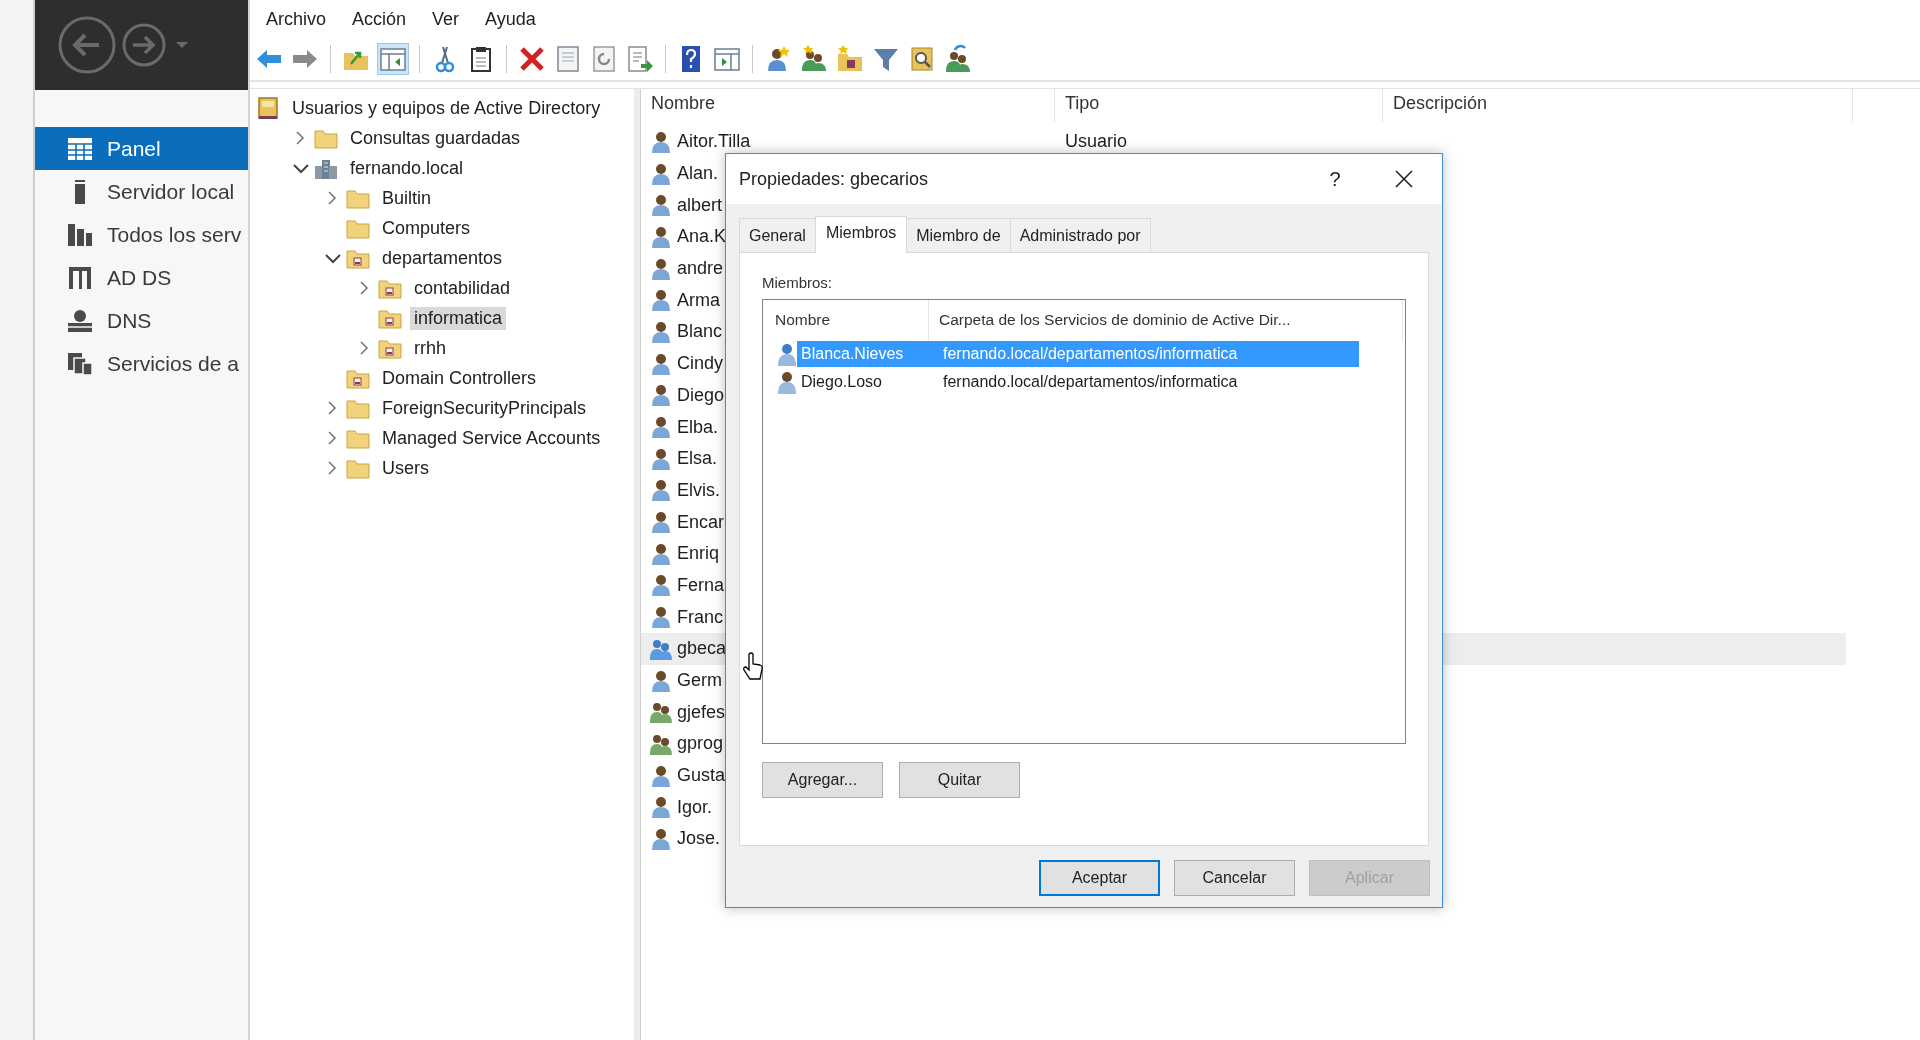  What do you see at coordinates (80, 277) in the screenshot?
I see `directory-icon` at bounding box center [80, 277].